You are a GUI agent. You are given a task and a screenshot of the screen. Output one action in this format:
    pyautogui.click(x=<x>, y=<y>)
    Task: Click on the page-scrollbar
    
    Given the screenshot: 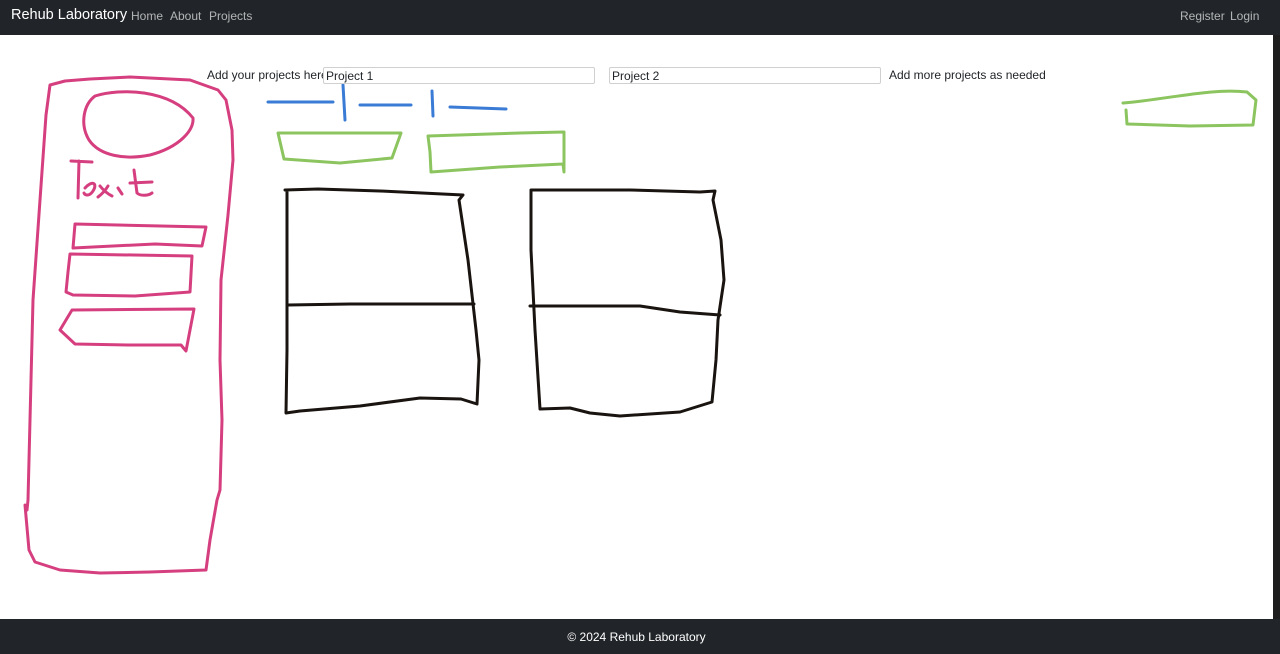 What is the action you would take?
    pyautogui.click(x=1276, y=327)
    